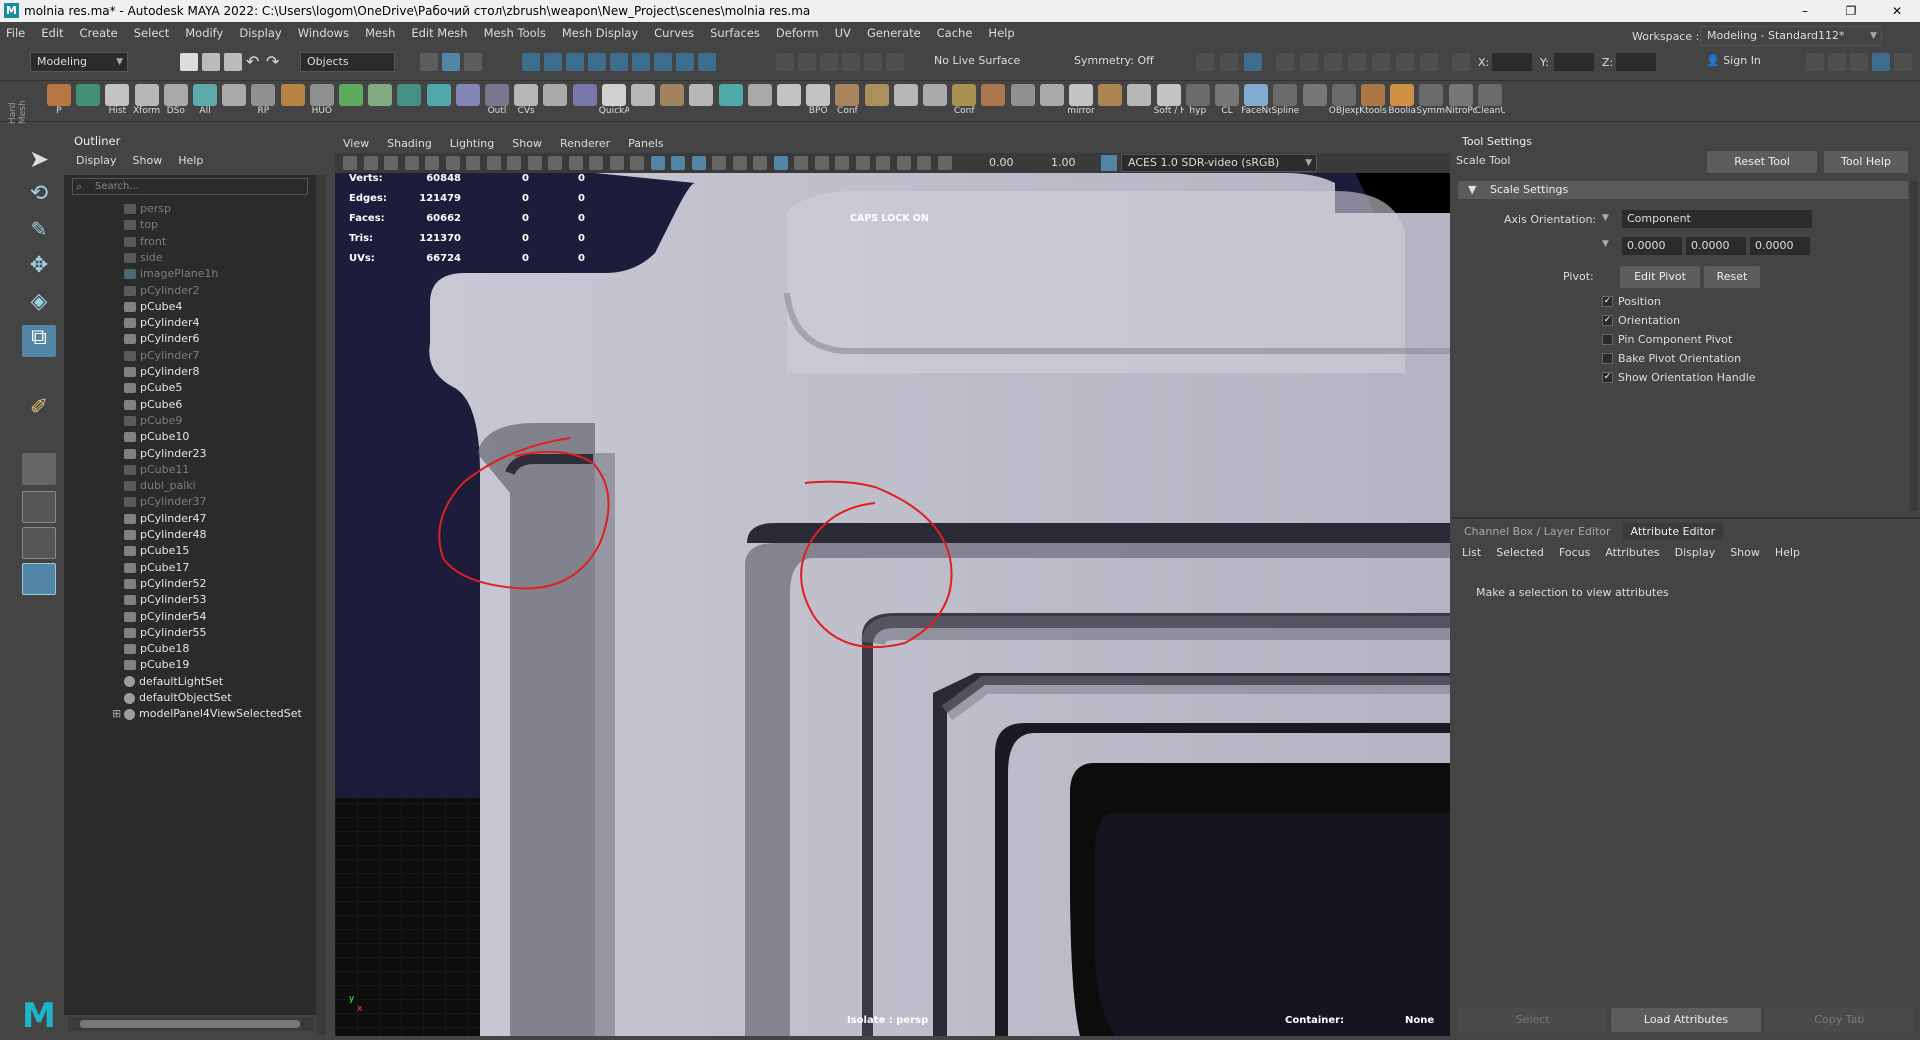  I want to click on restore-button: ❐, so click(1851, 11).